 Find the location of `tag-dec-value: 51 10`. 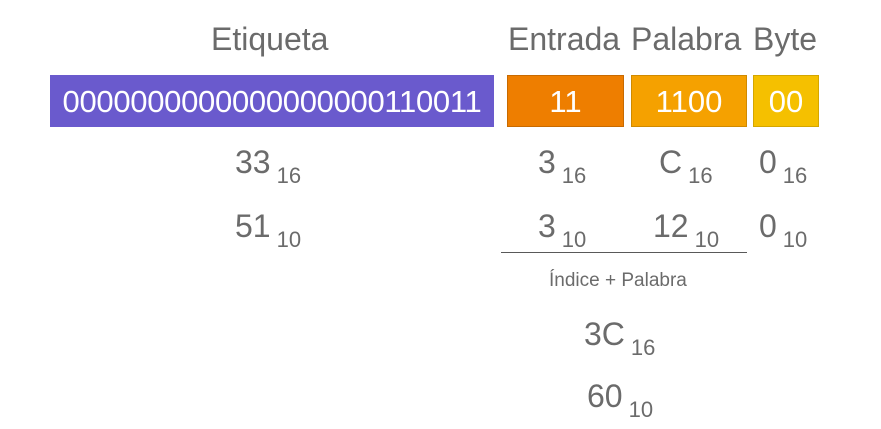

tag-dec-value: 51 10 is located at coordinates (268, 230).